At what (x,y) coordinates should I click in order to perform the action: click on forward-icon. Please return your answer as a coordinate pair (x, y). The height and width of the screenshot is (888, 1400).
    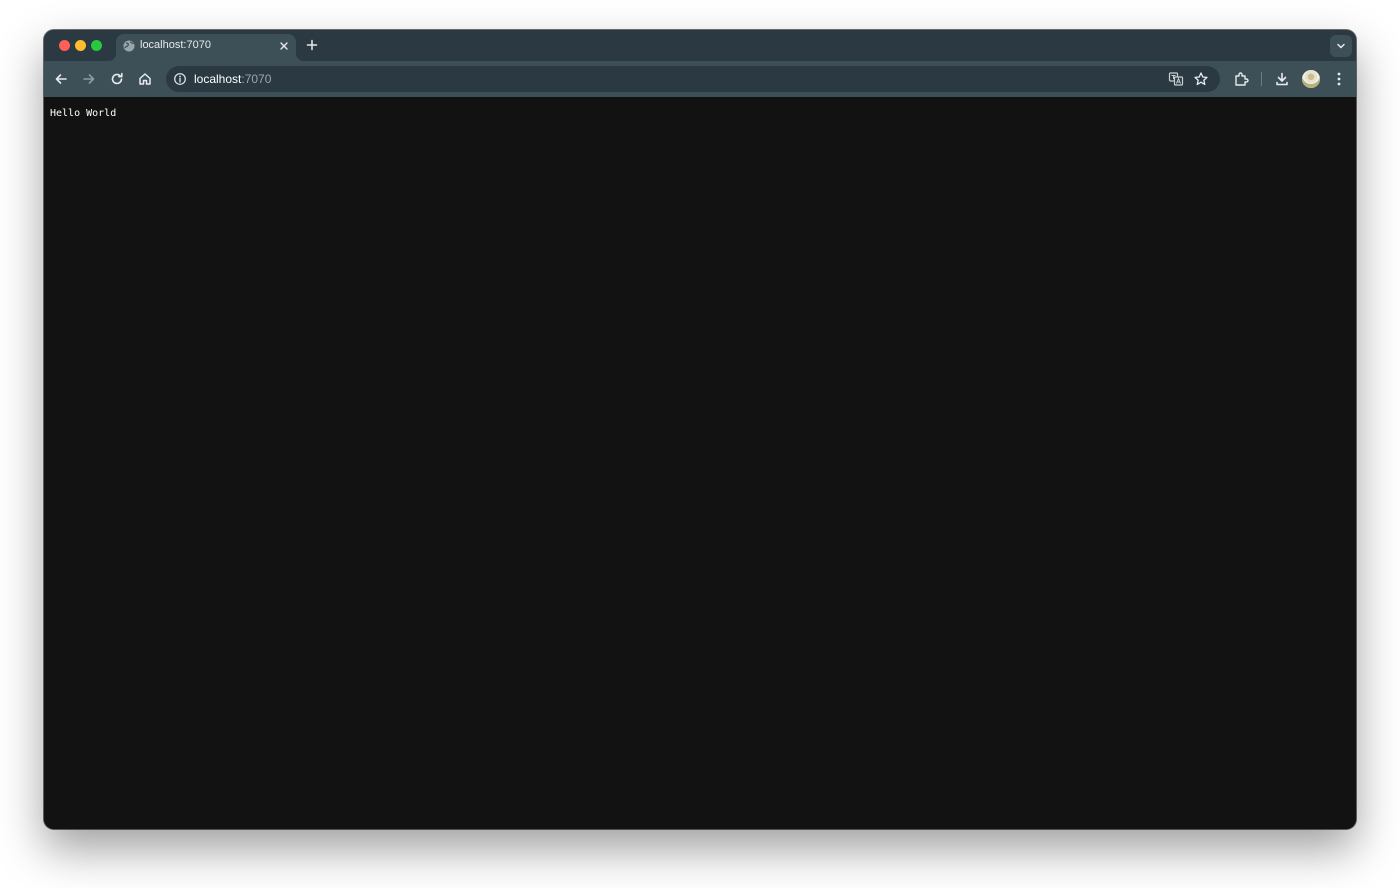
    Looking at the image, I should click on (89, 79).